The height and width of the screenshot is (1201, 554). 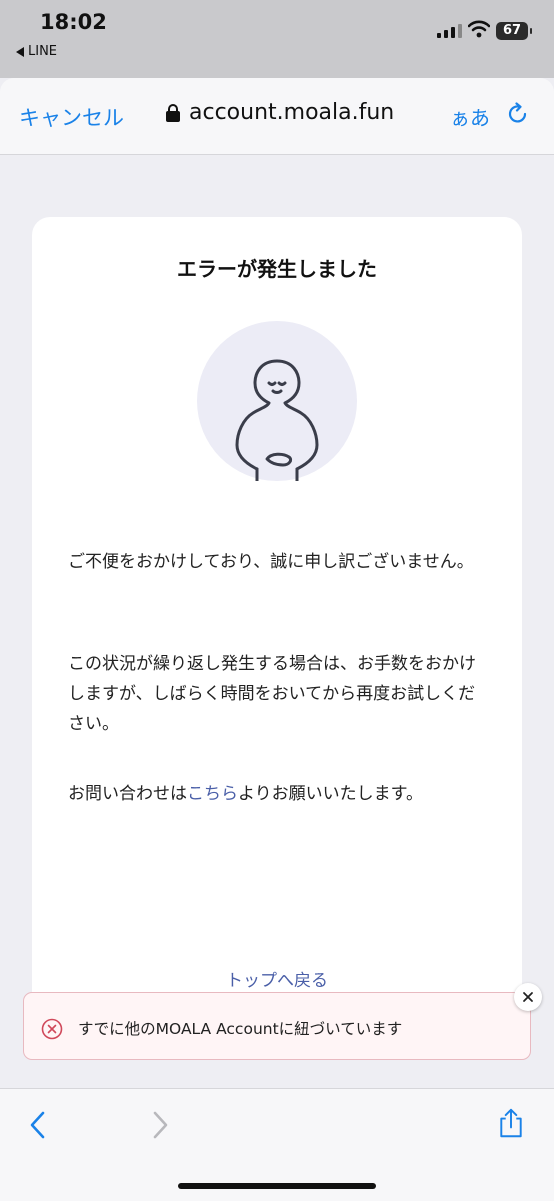 I want to click on back-to-top-link: トップへ戻る, so click(x=277, y=978).